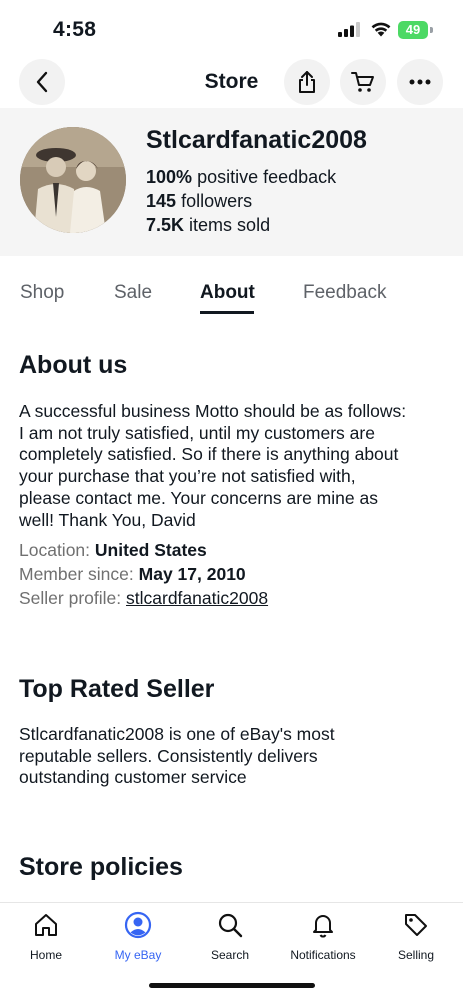  Describe the element at coordinates (169, 177) in the screenshot. I see `feedback-value: 100%` at that location.